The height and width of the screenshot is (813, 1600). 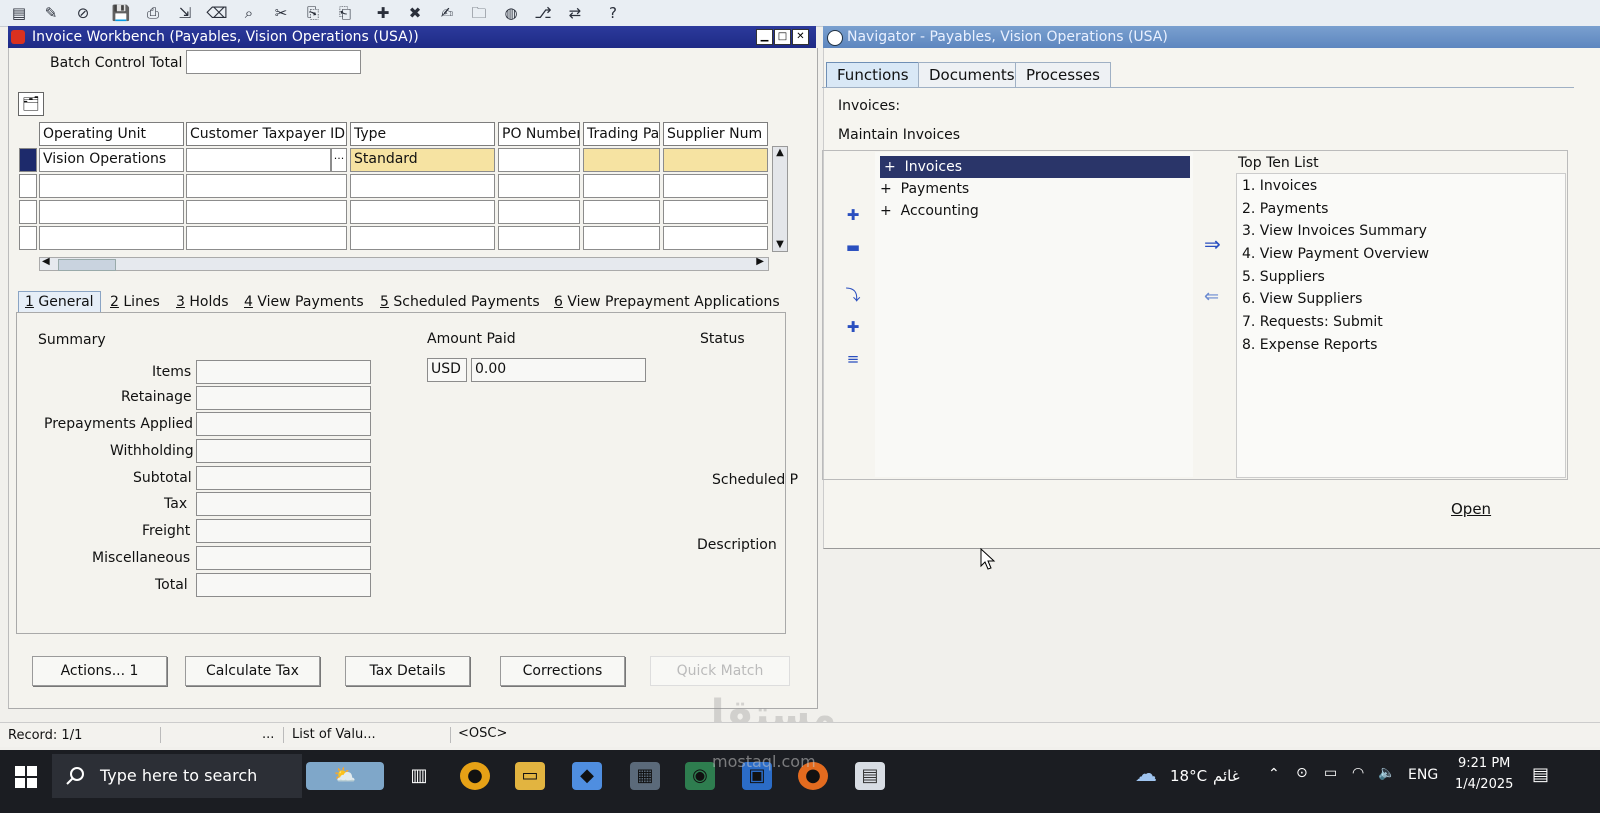 I want to click on lov-button: ···, so click(x=339, y=160).